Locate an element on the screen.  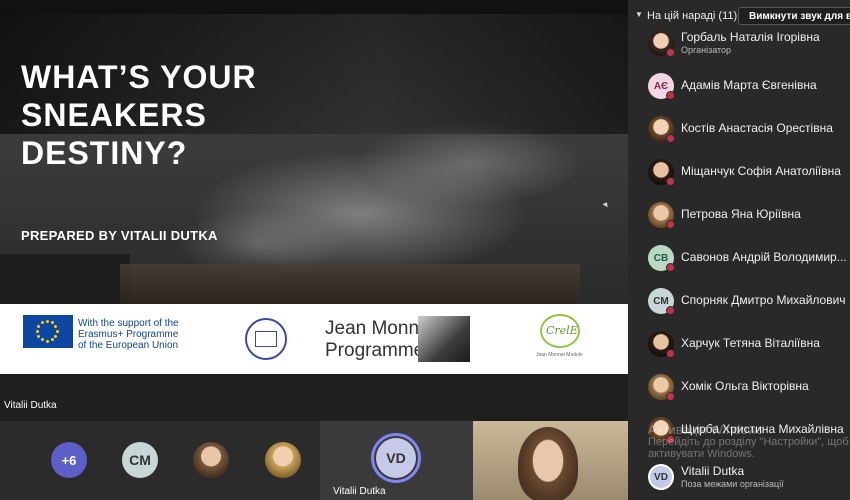
participant-row: СМ Спорняк Дмитро Михайлович is located at coordinates (739, 302).